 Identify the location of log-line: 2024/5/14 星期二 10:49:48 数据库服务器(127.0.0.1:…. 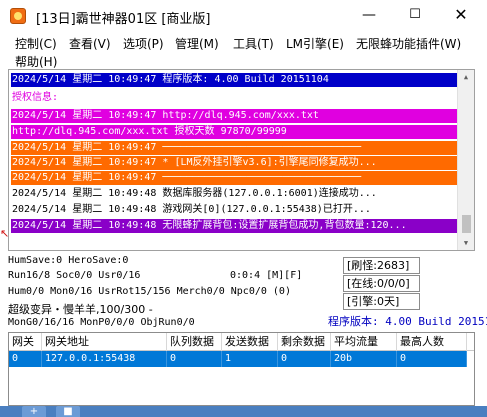
(194, 193).